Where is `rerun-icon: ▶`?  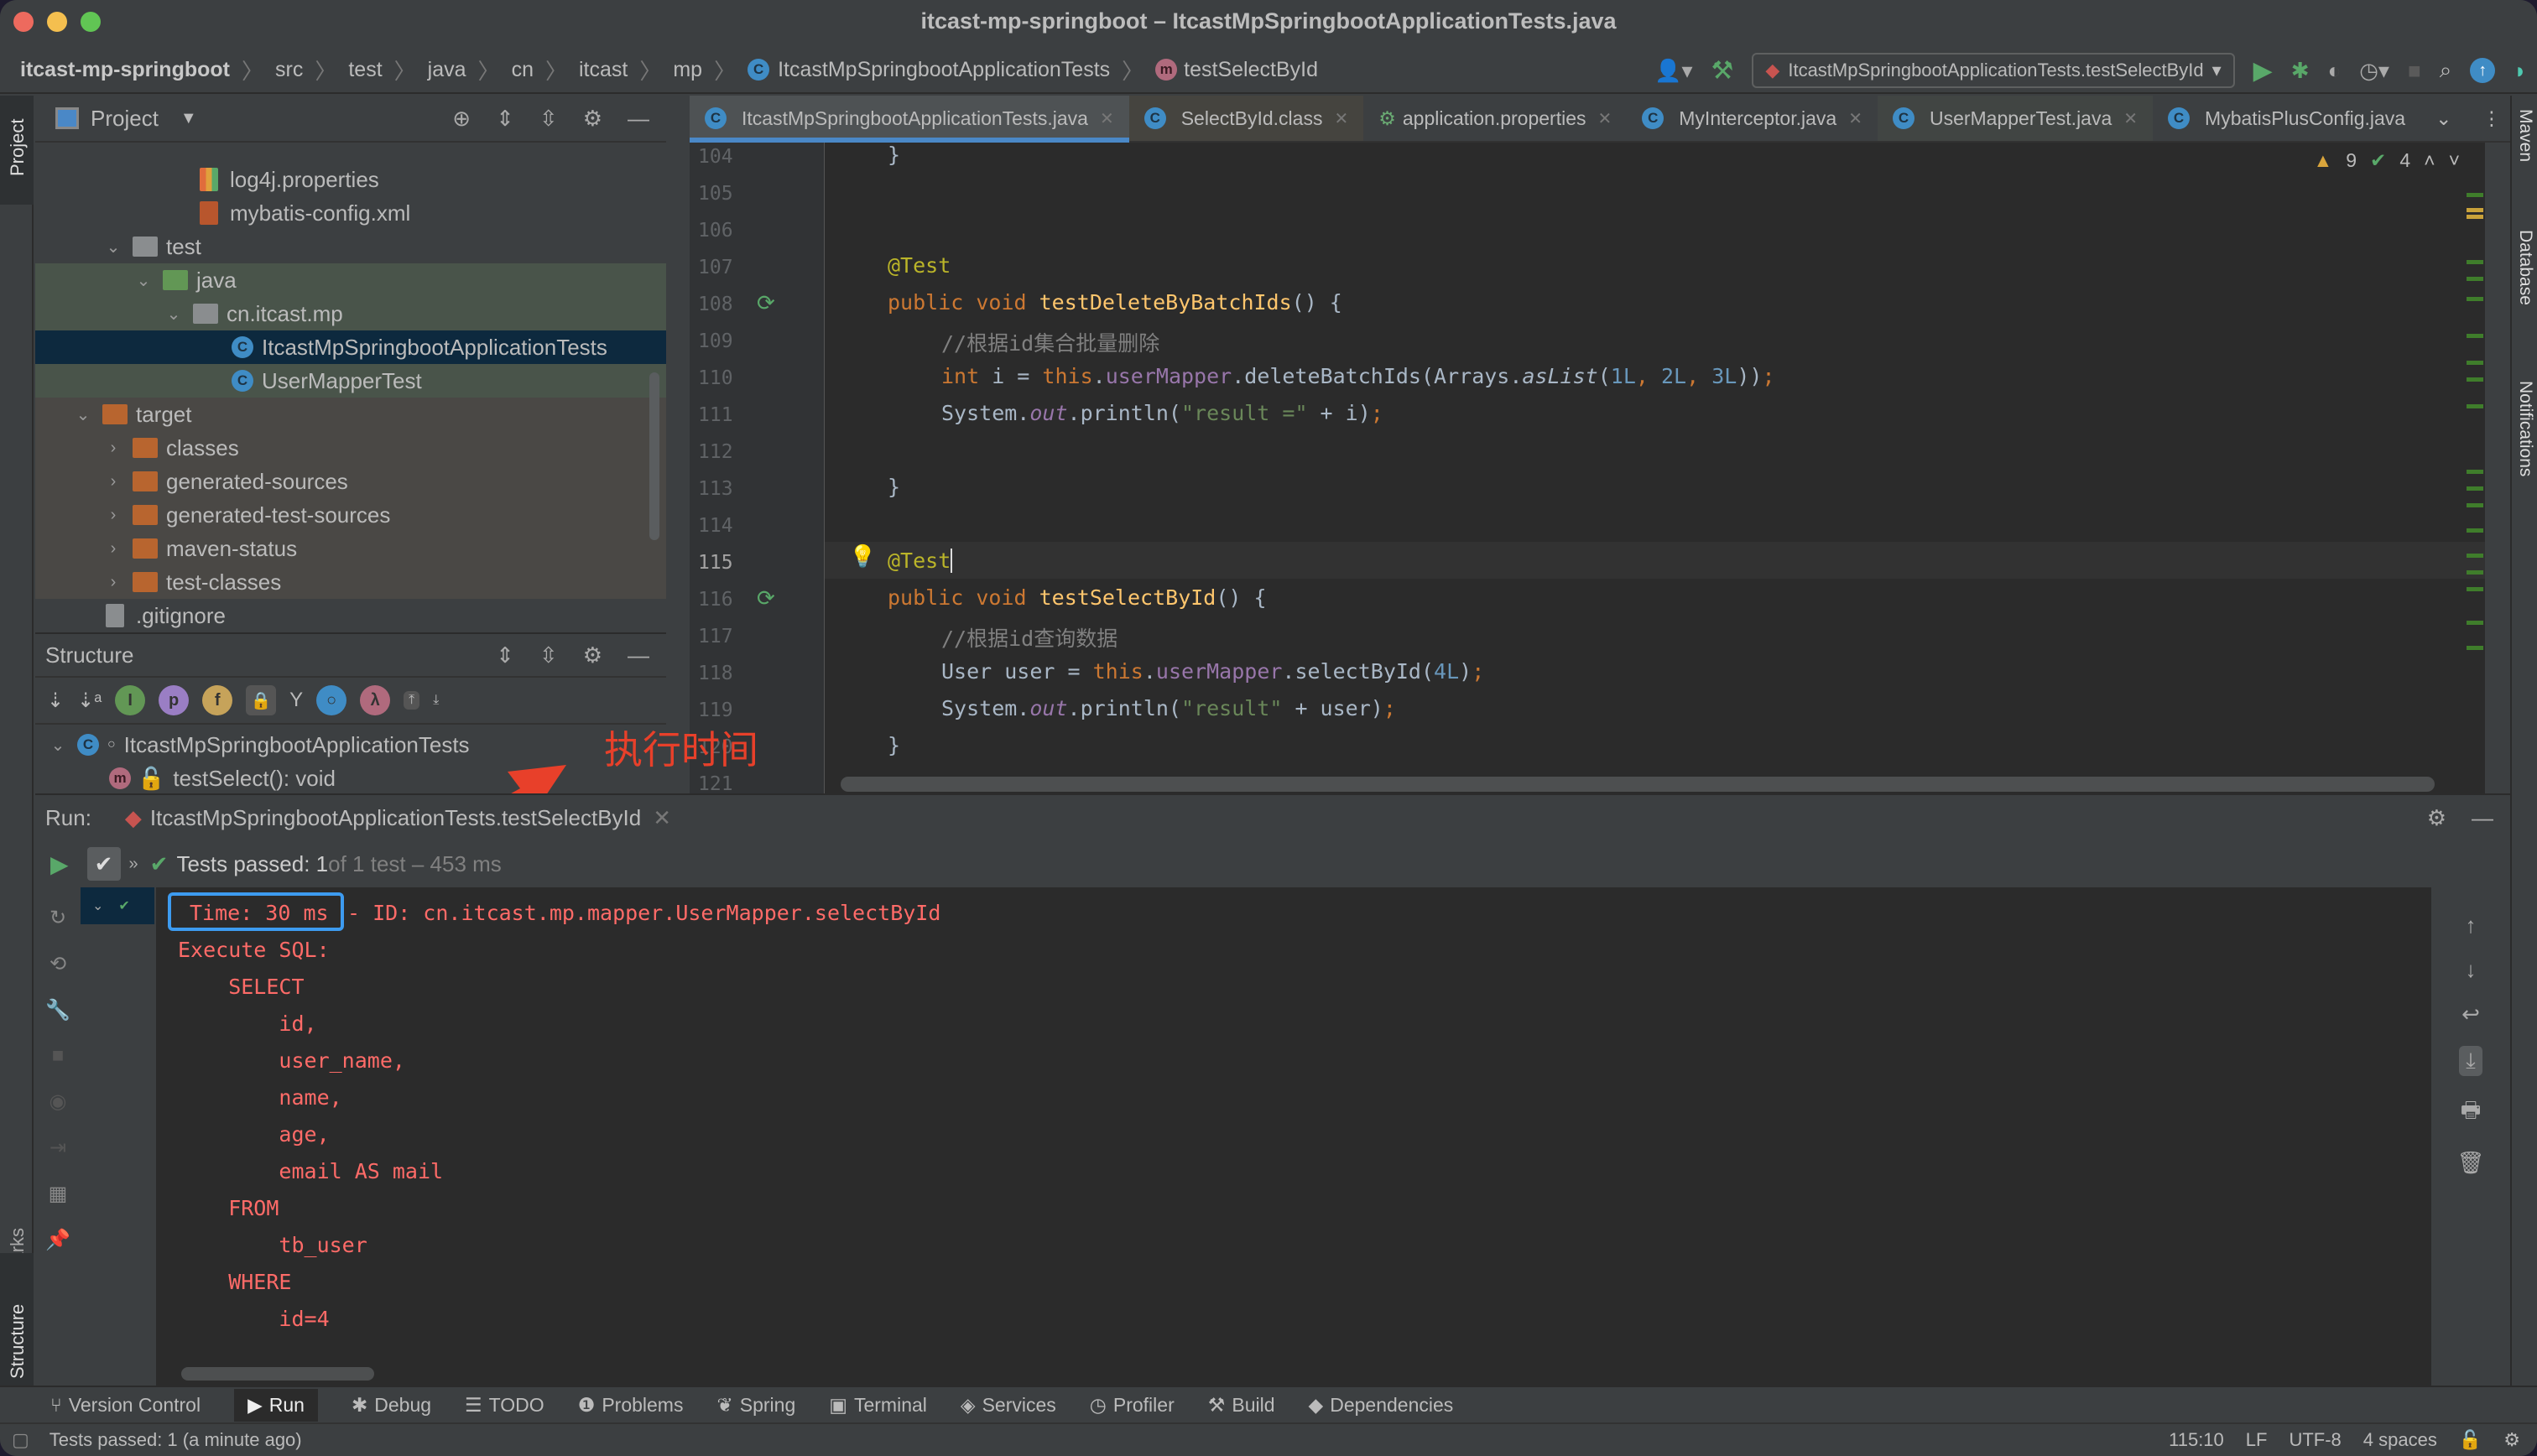 rerun-icon: ▶ is located at coordinates (59, 864).